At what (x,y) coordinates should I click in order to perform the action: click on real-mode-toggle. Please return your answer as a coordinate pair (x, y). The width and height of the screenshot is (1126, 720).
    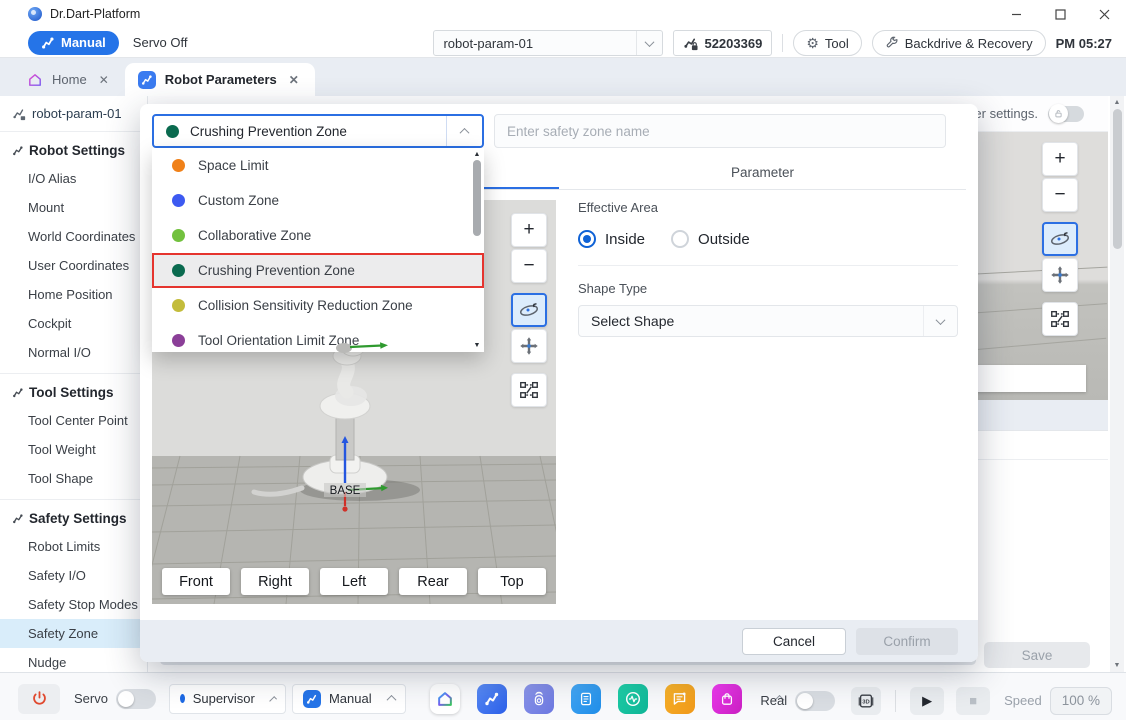
    Looking at the image, I should click on (815, 700).